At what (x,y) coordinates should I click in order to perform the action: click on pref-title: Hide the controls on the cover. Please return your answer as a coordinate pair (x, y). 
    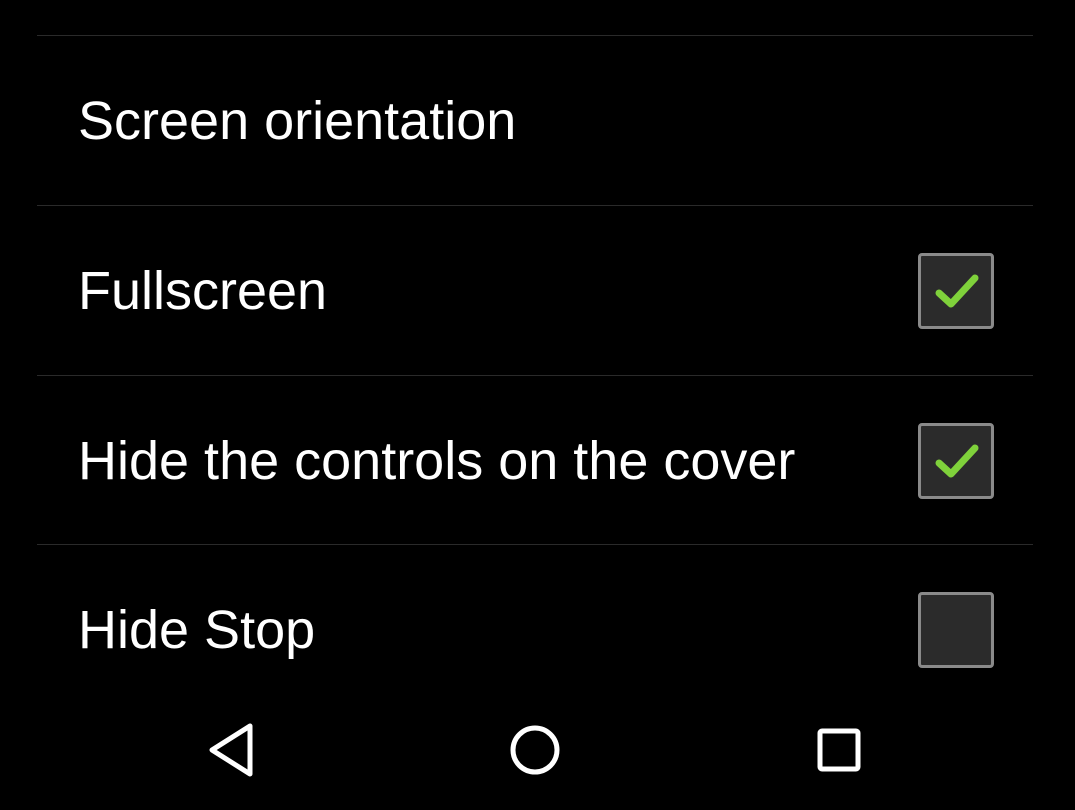
    Looking at the image, I should click on (437, 460).